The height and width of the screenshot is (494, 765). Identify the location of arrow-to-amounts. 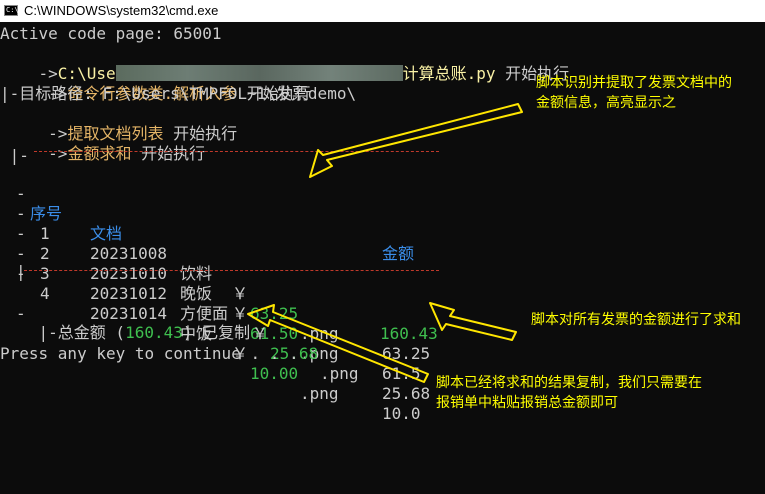
(416, 140).